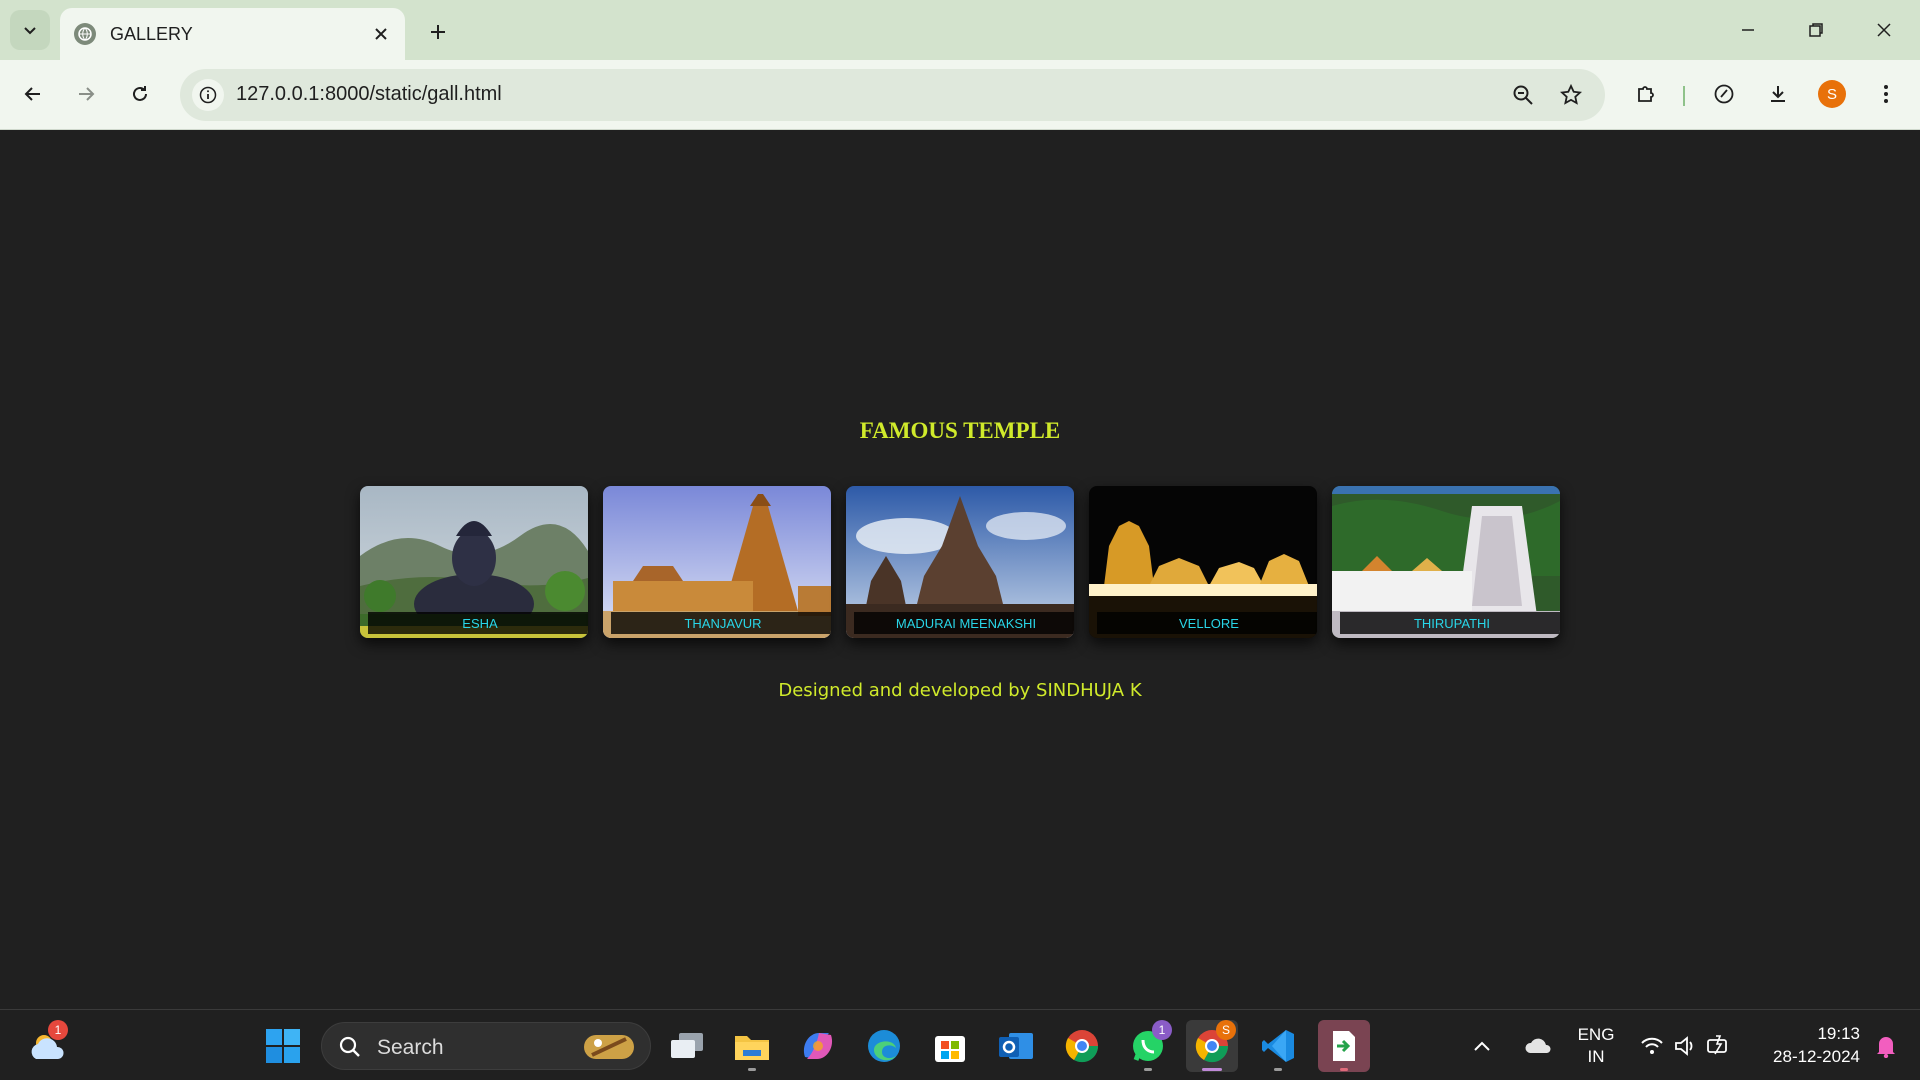  I want to click on card-caption: ESHA, so click(478, 623).